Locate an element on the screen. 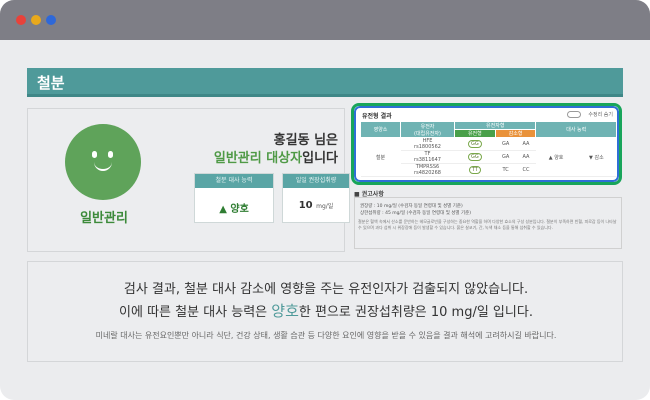 This screenshot has height=400, width=650. metabolism-ability-value: ▲ 양호 is located at coordinates (234, 209).